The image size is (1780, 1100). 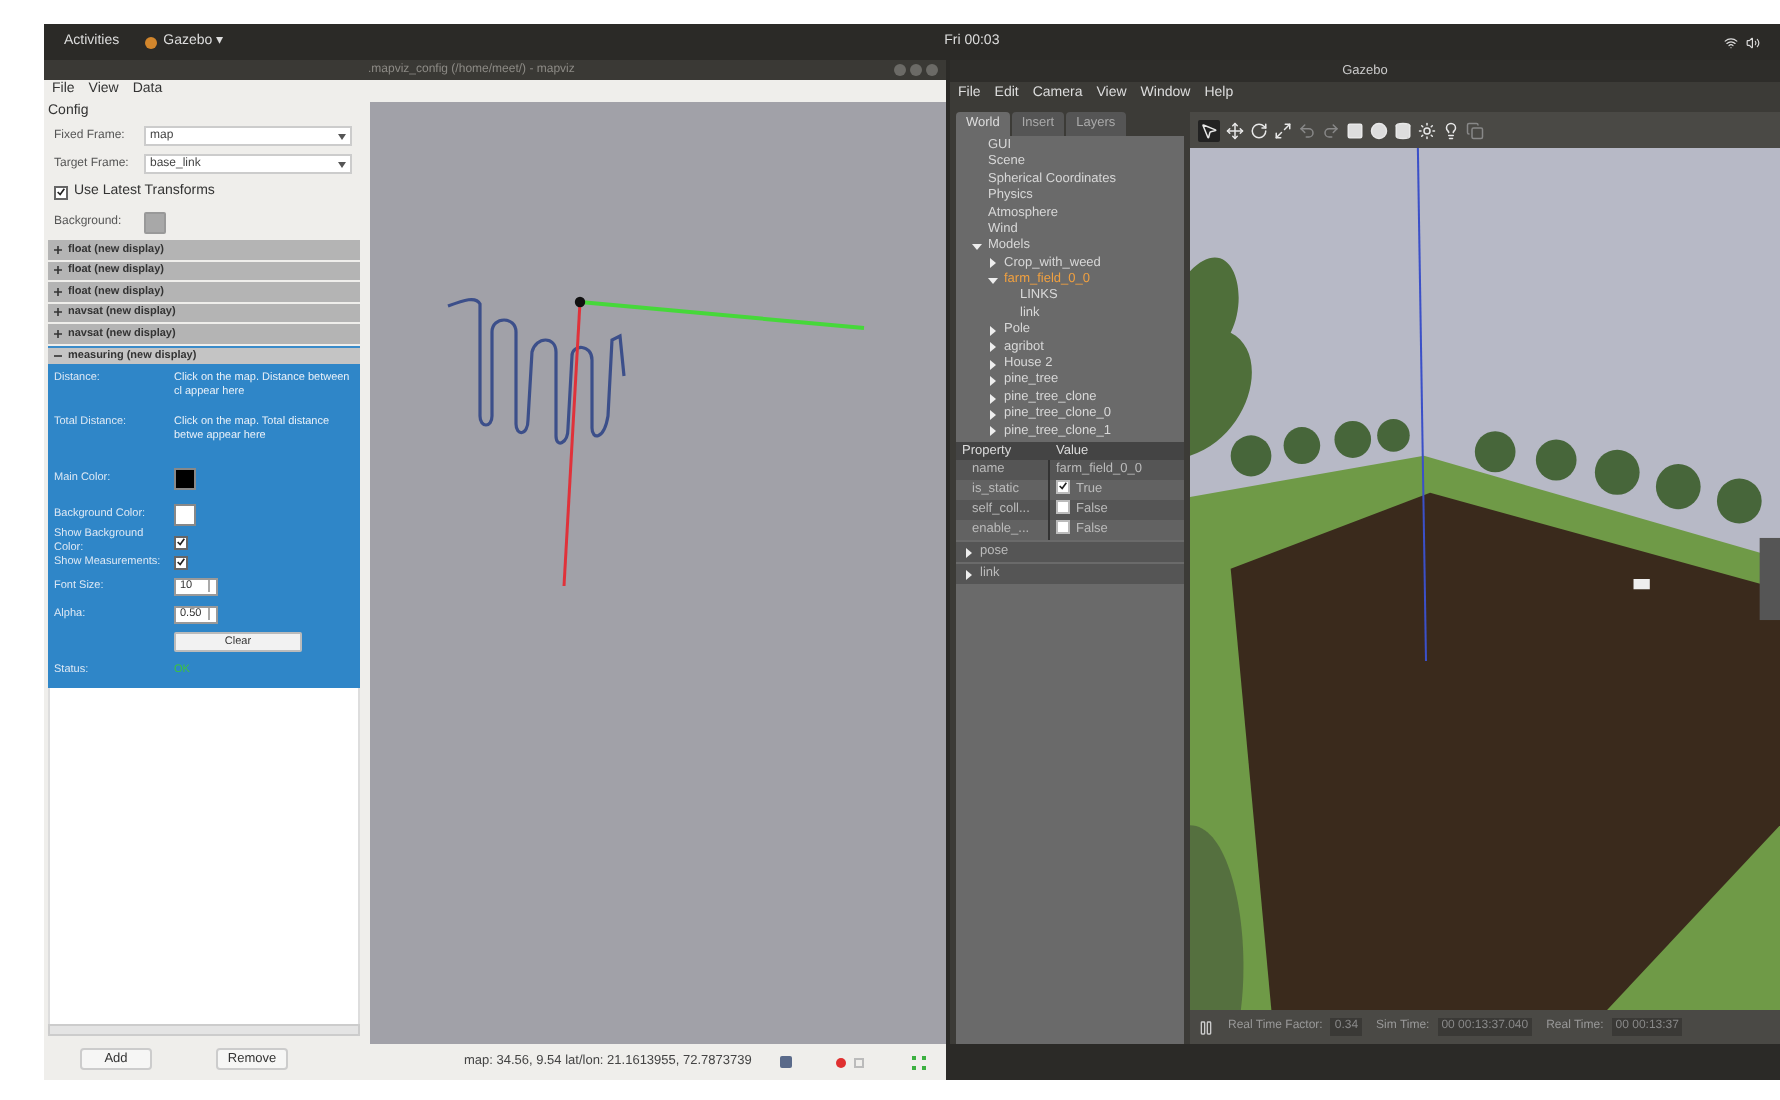 I want to click on grid-icon, so click(x=918, y=1062).